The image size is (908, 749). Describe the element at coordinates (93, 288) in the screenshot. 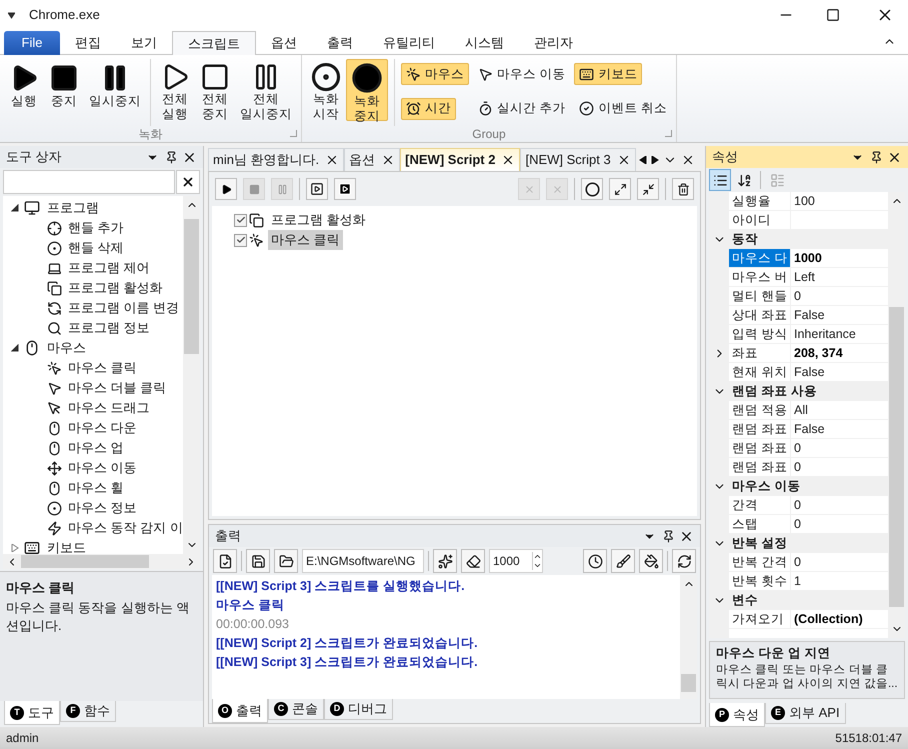

I see `tree-item: 프로그램 활성화` at that location.